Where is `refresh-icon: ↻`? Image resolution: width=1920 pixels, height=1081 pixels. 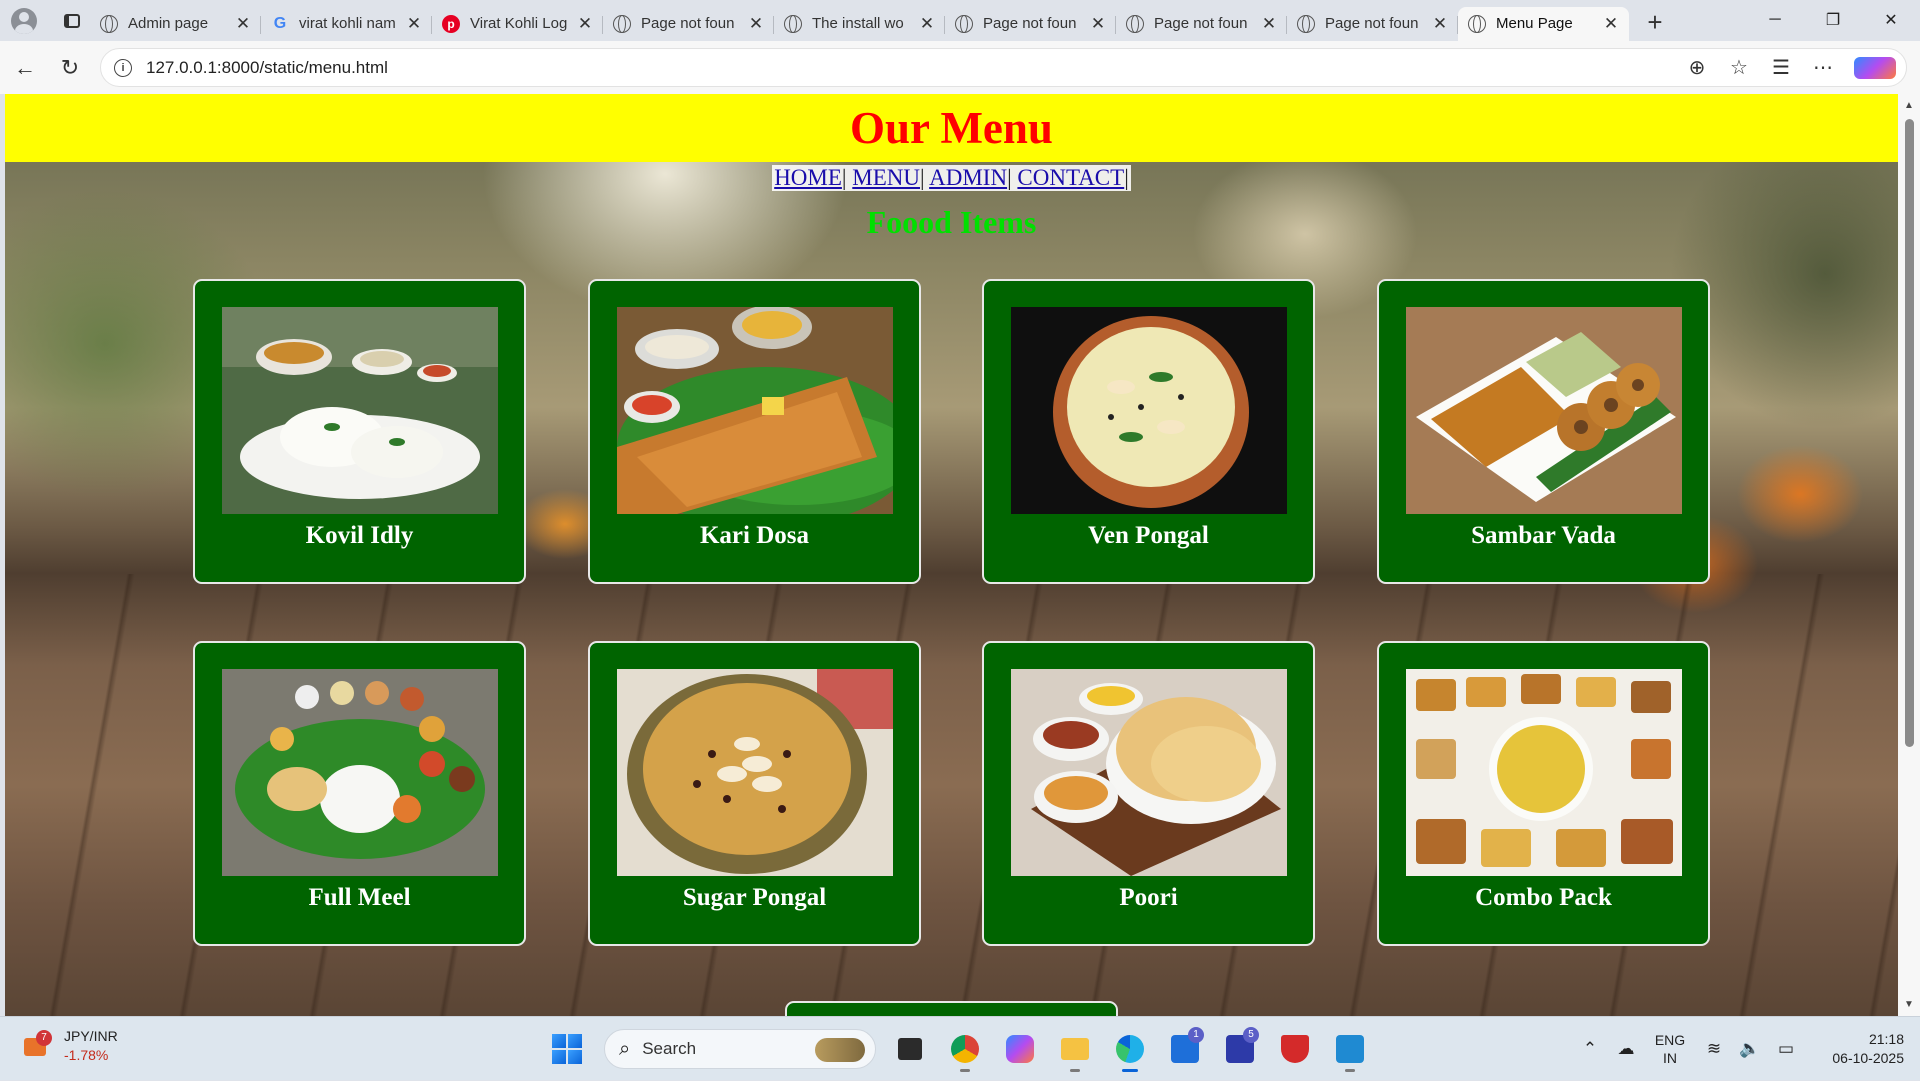
refresh-icon: ↻ is located at coordinates (70, 68).